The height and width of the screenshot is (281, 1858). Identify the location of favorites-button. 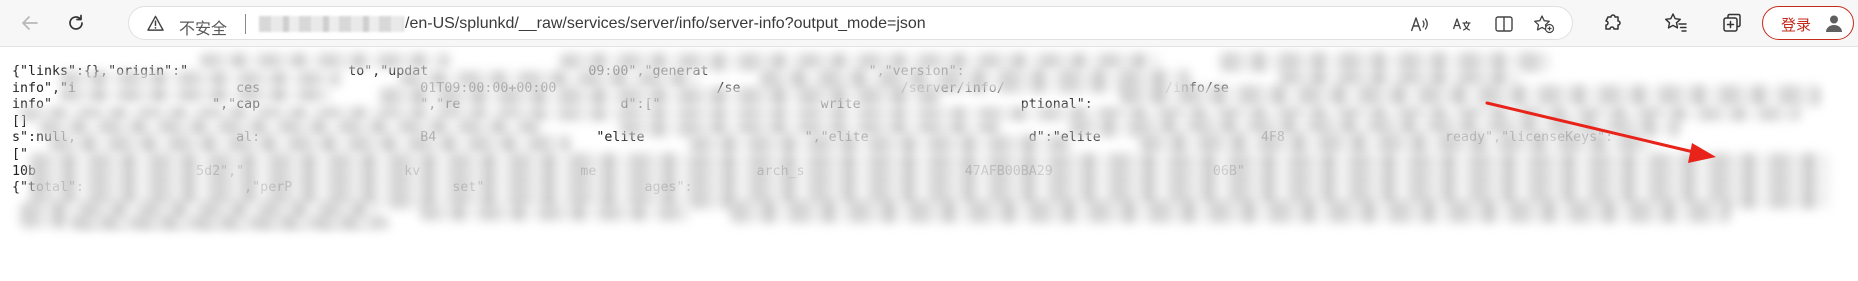
(1676, 23).